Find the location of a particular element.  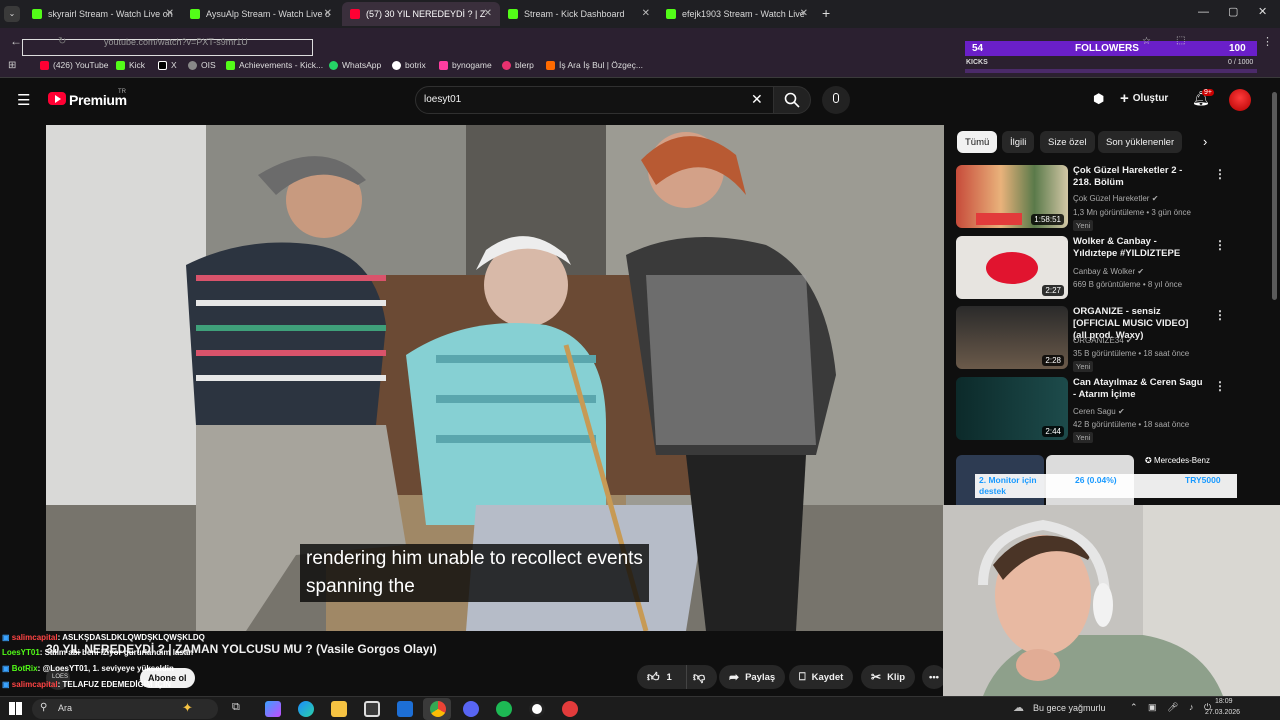

subtitle-line-2: spanning the is located at coordinates (360, 586).